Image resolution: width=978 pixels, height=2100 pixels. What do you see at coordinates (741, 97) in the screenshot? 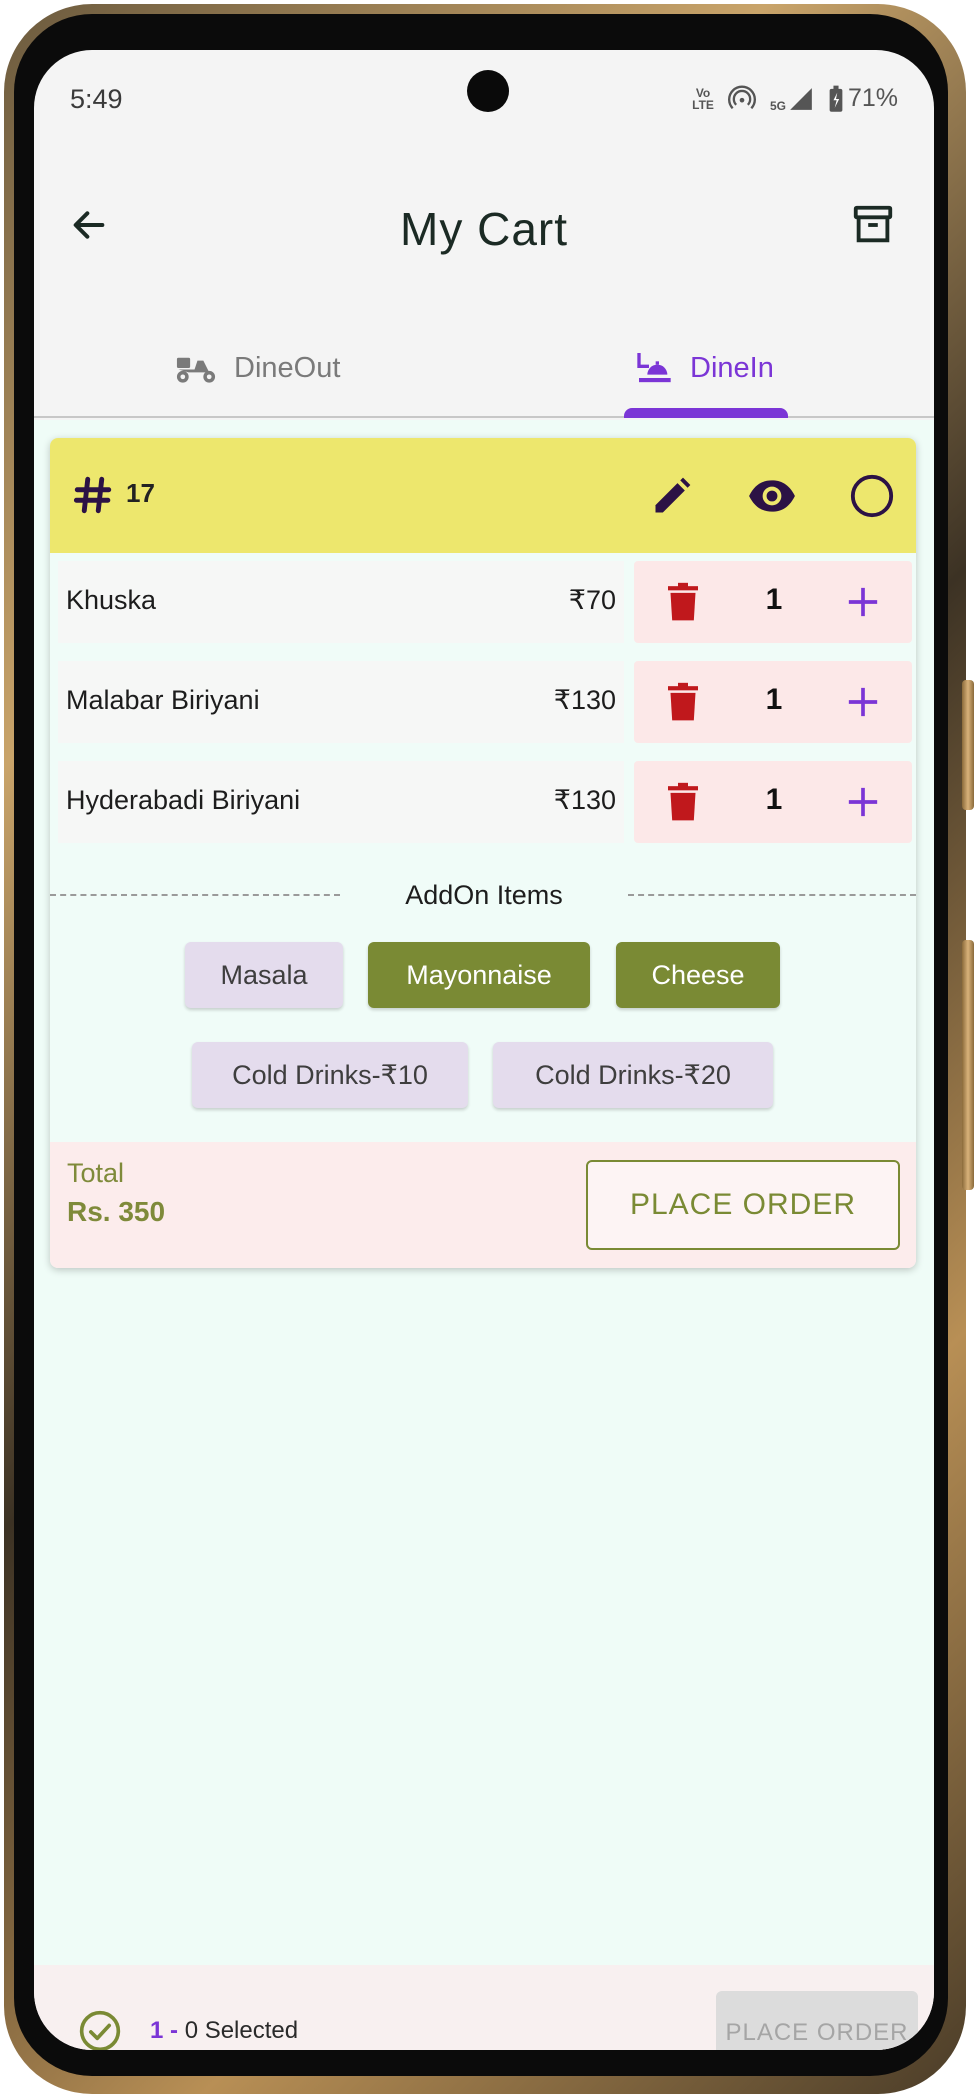
I see `hotspot-icon` at bounding box center [741, 97].